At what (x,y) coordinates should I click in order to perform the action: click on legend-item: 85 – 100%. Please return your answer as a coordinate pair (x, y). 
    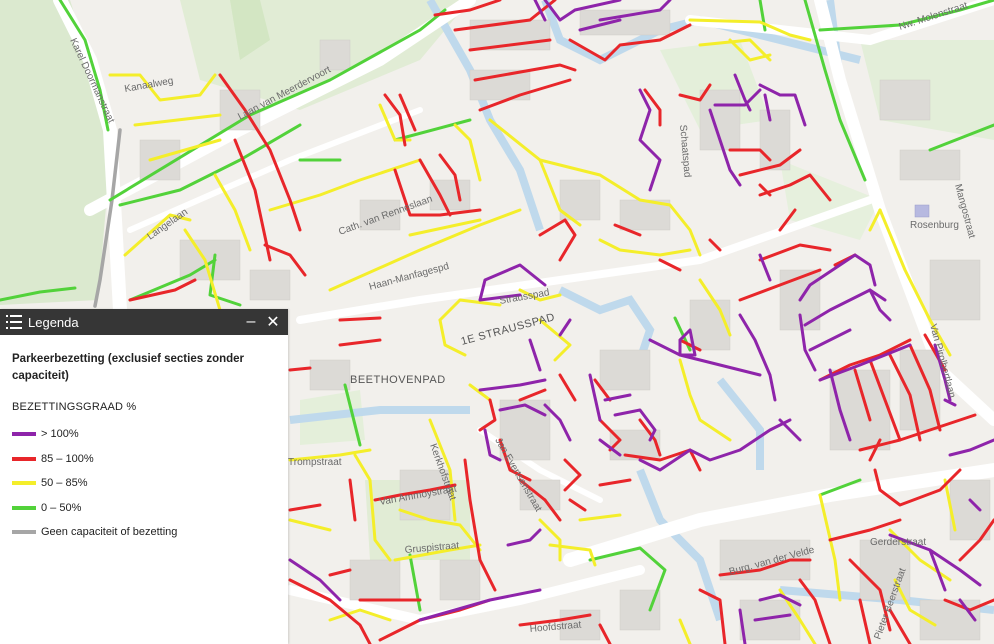
    Looking at the image, I should click on (144, 459).